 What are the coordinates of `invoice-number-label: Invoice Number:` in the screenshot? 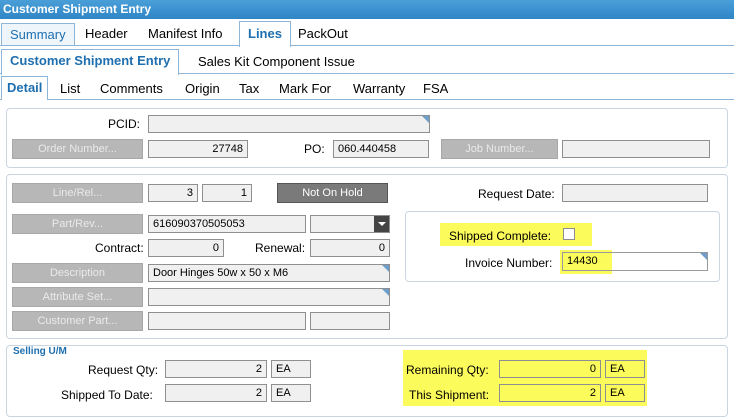 It's located at (509, 263).